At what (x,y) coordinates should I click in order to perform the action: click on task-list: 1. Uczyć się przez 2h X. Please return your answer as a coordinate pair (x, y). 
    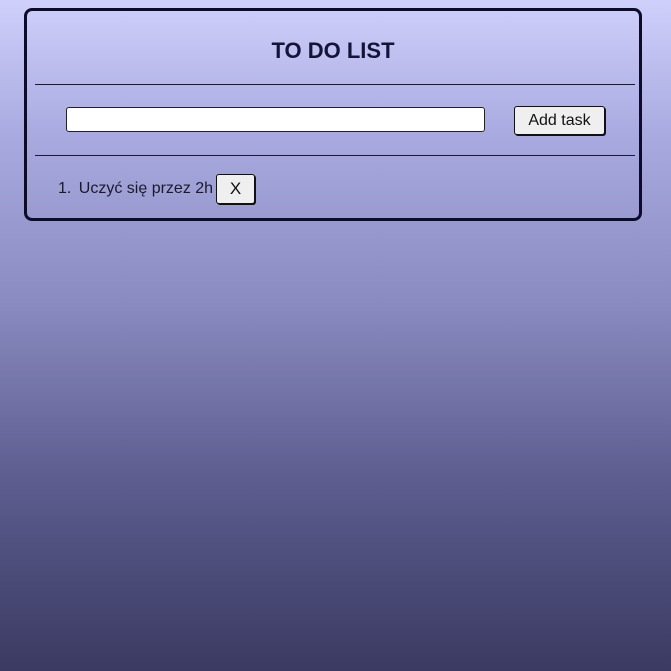
    Looking at the image, I should click on (157, 189).